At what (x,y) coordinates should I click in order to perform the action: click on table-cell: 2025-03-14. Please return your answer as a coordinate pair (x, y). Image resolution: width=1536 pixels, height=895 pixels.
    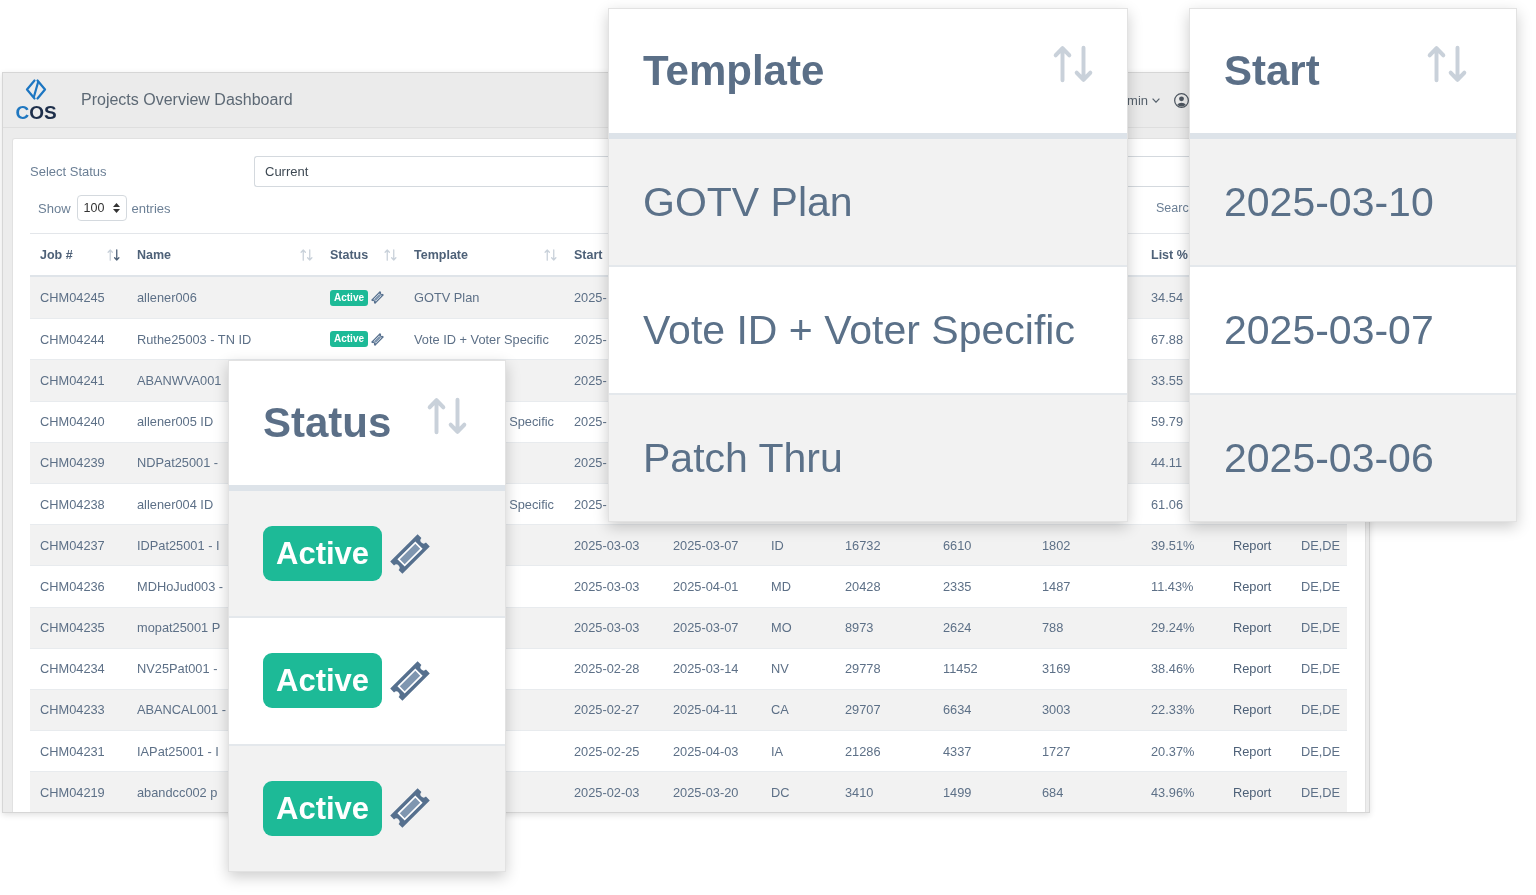
    Looking at the image, I should click on (706, 669).